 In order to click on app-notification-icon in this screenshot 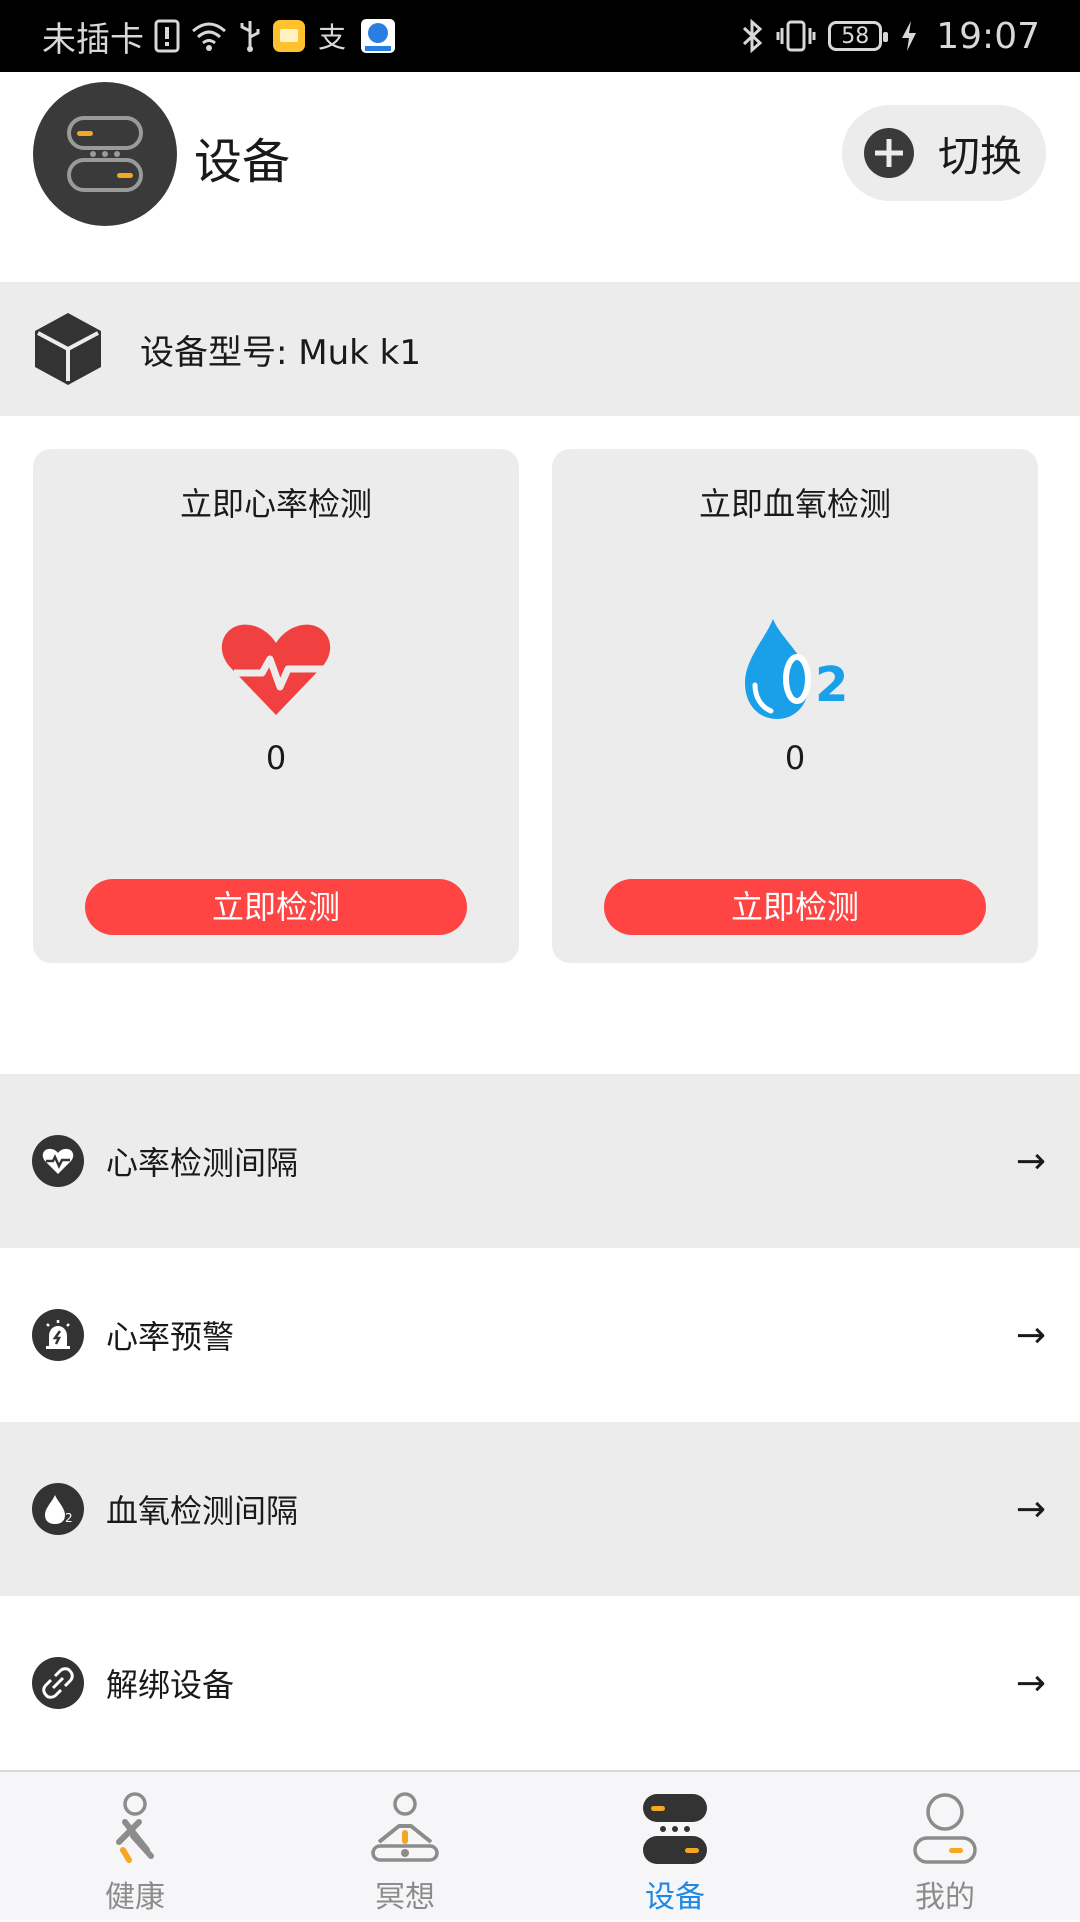, I will do `click(378, 36)`.